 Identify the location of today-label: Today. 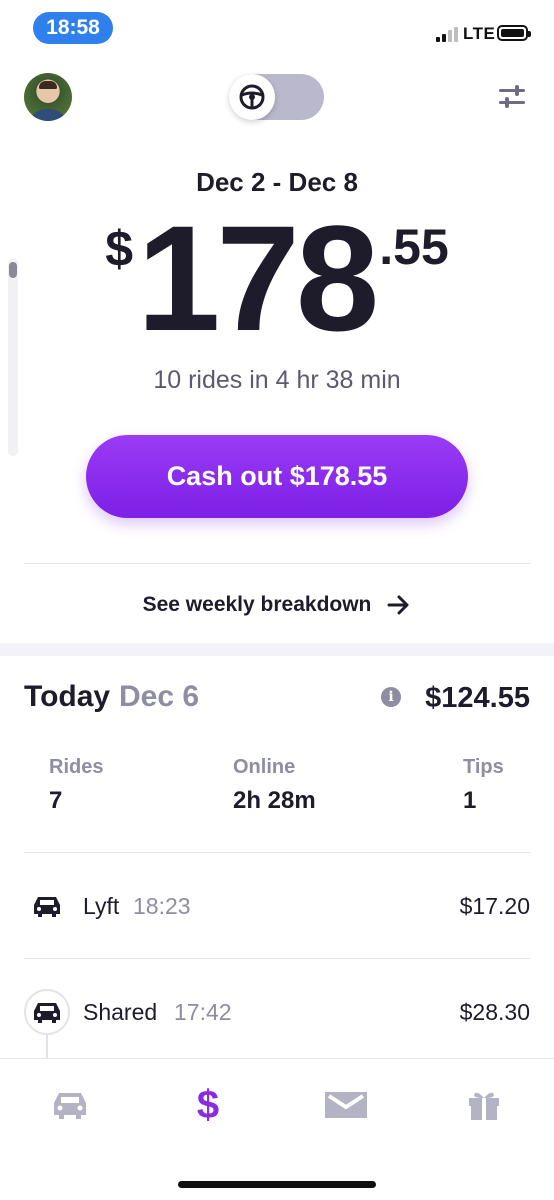
(67, 696).